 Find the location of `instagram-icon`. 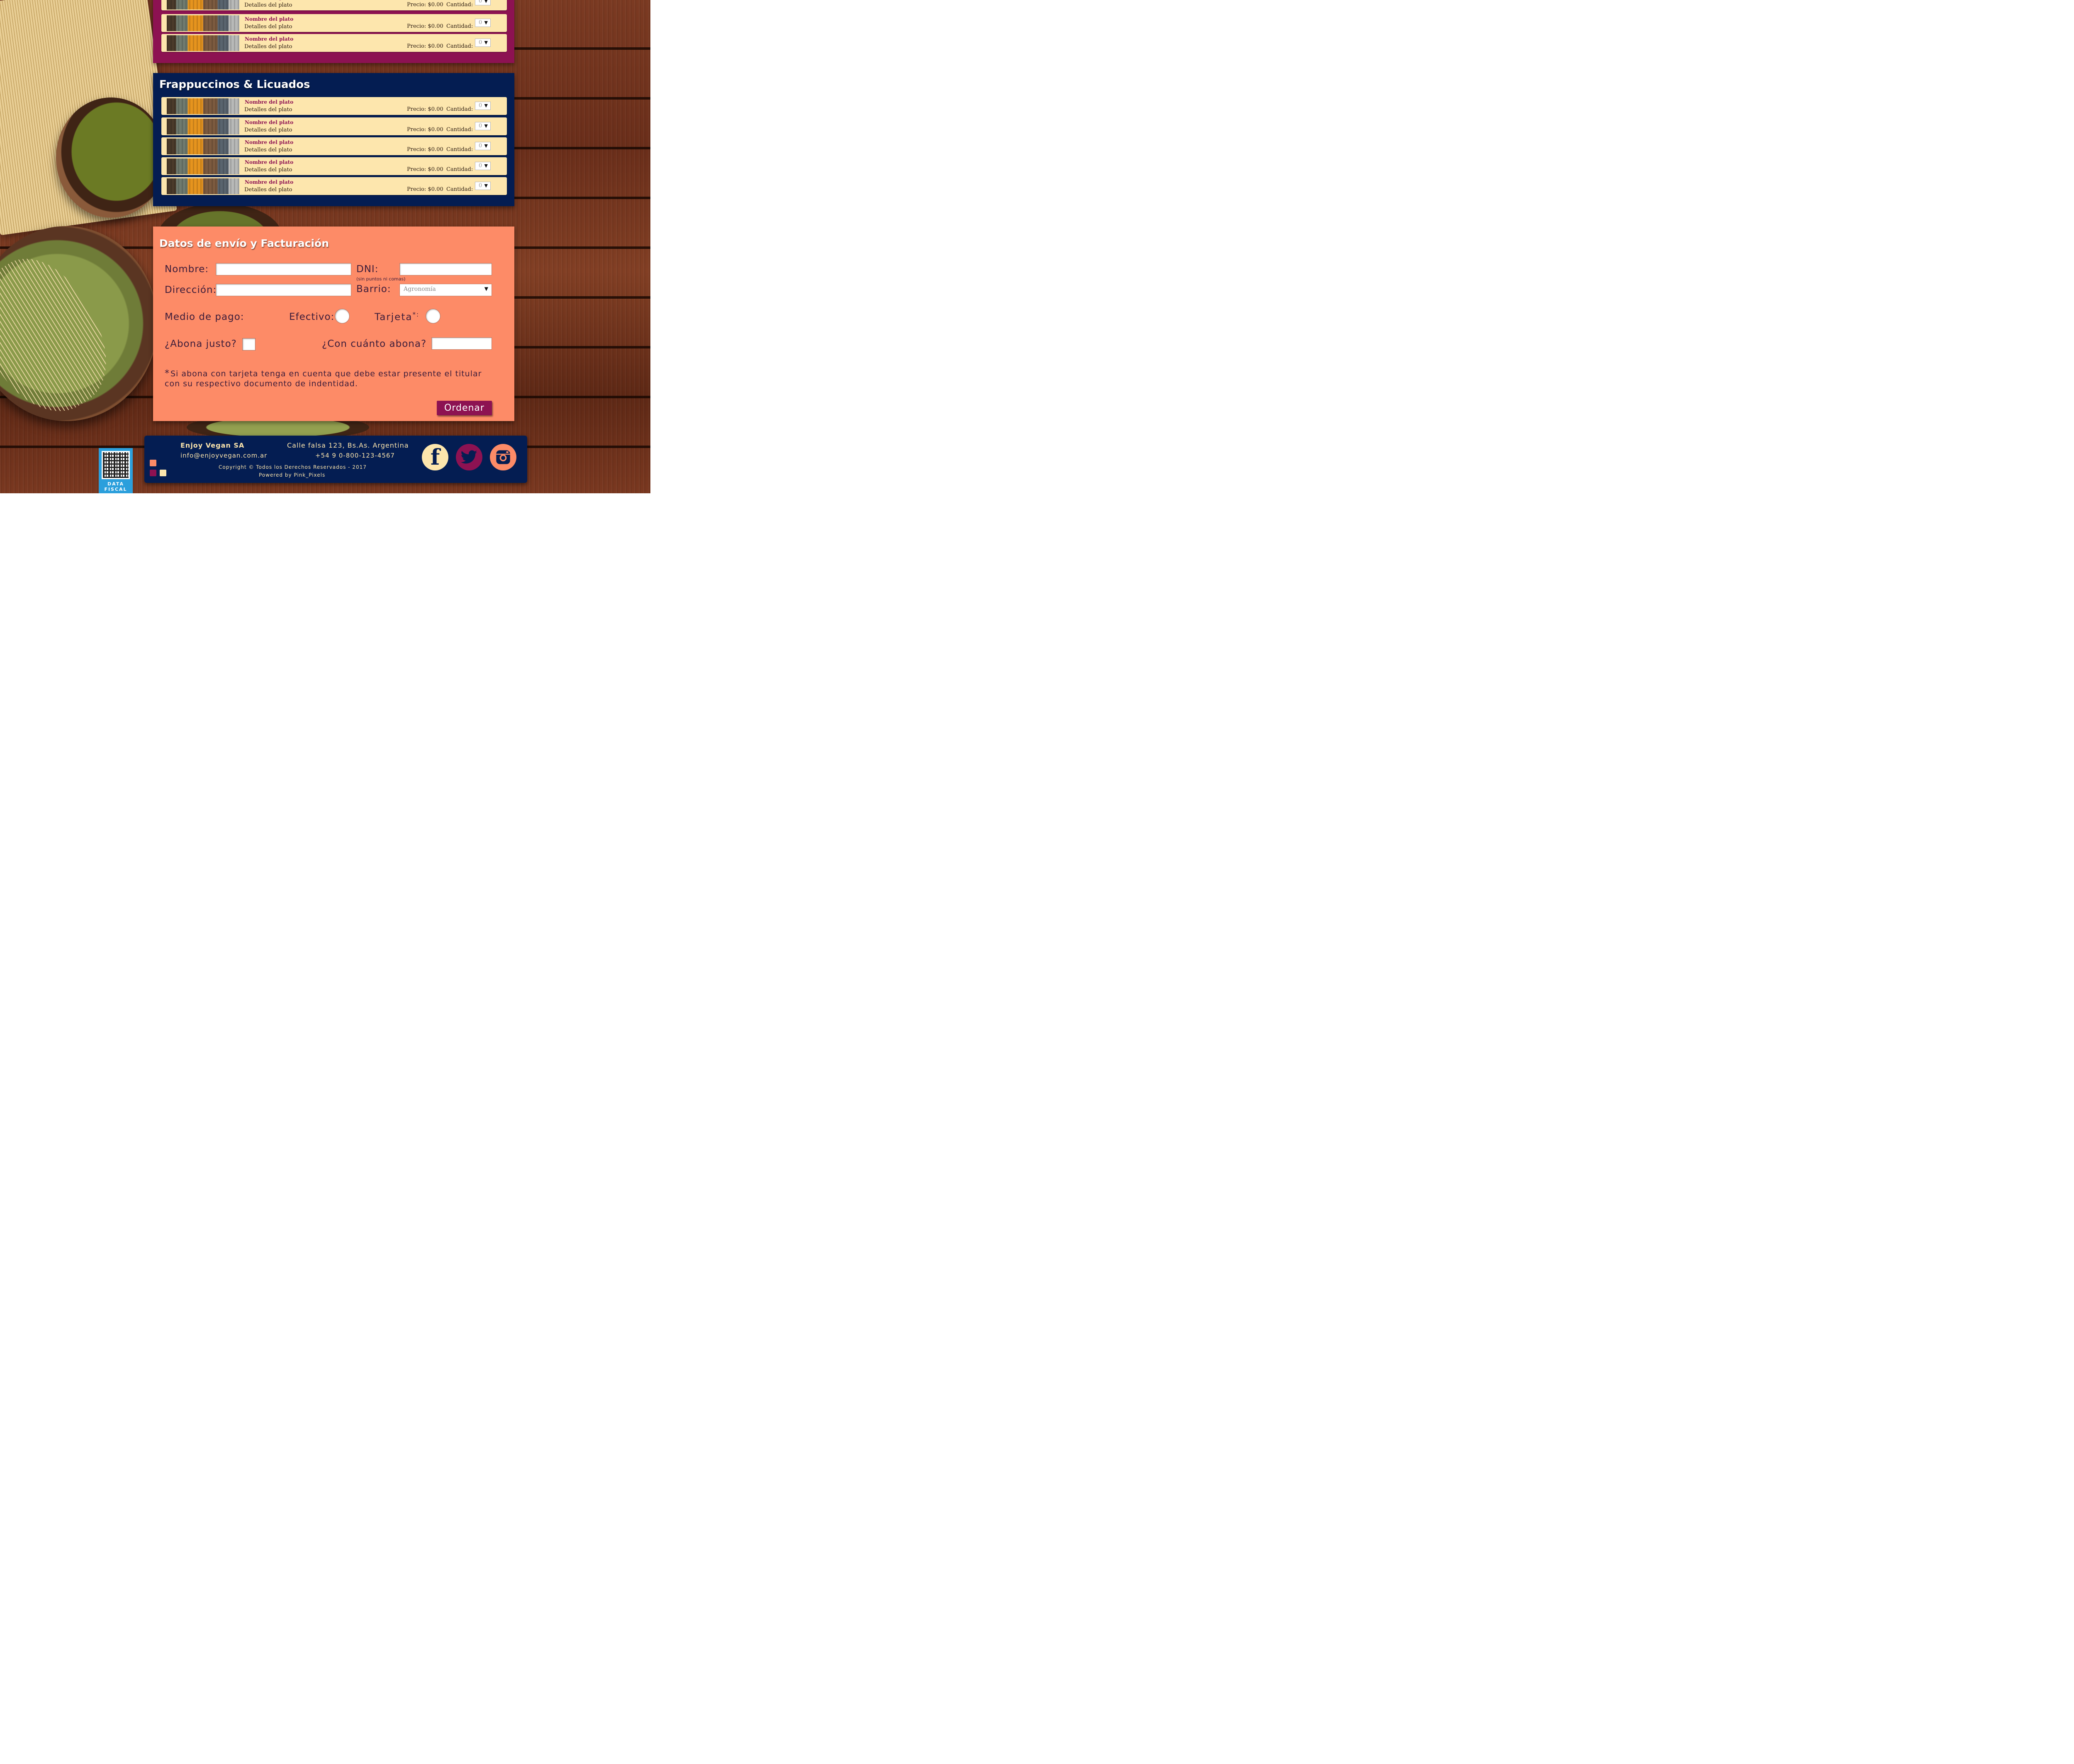

instagram-icon is located at coordinates (503, 457).